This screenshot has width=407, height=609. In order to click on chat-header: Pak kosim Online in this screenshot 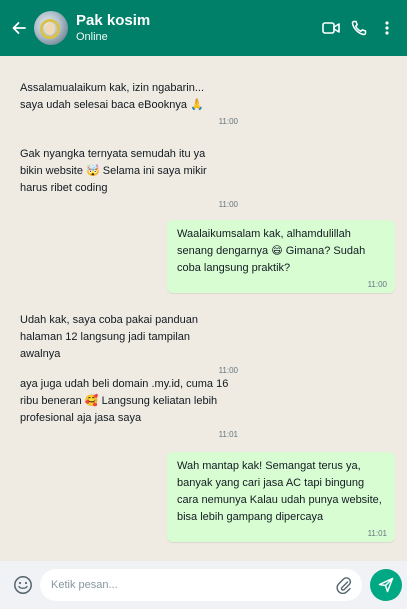, I will do `click(203, 28)`.